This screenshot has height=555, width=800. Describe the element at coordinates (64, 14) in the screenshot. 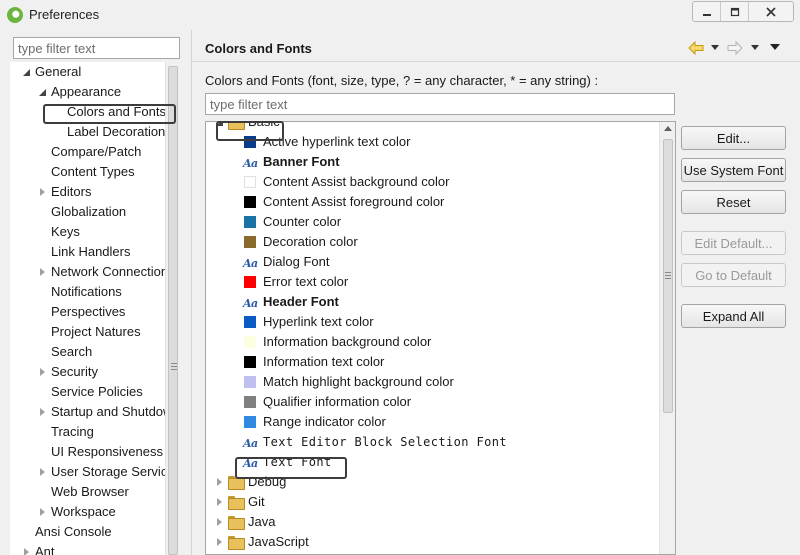

I see `window-title: Preferences` at that location.